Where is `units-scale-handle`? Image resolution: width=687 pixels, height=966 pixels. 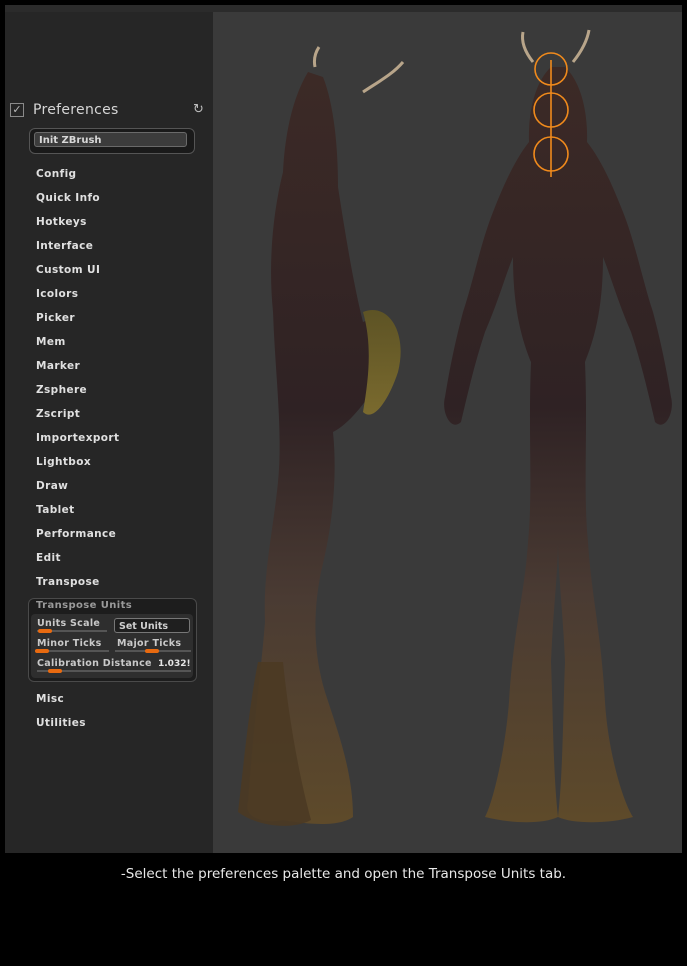
units-scale-handle is located at coordinates (45, 631).